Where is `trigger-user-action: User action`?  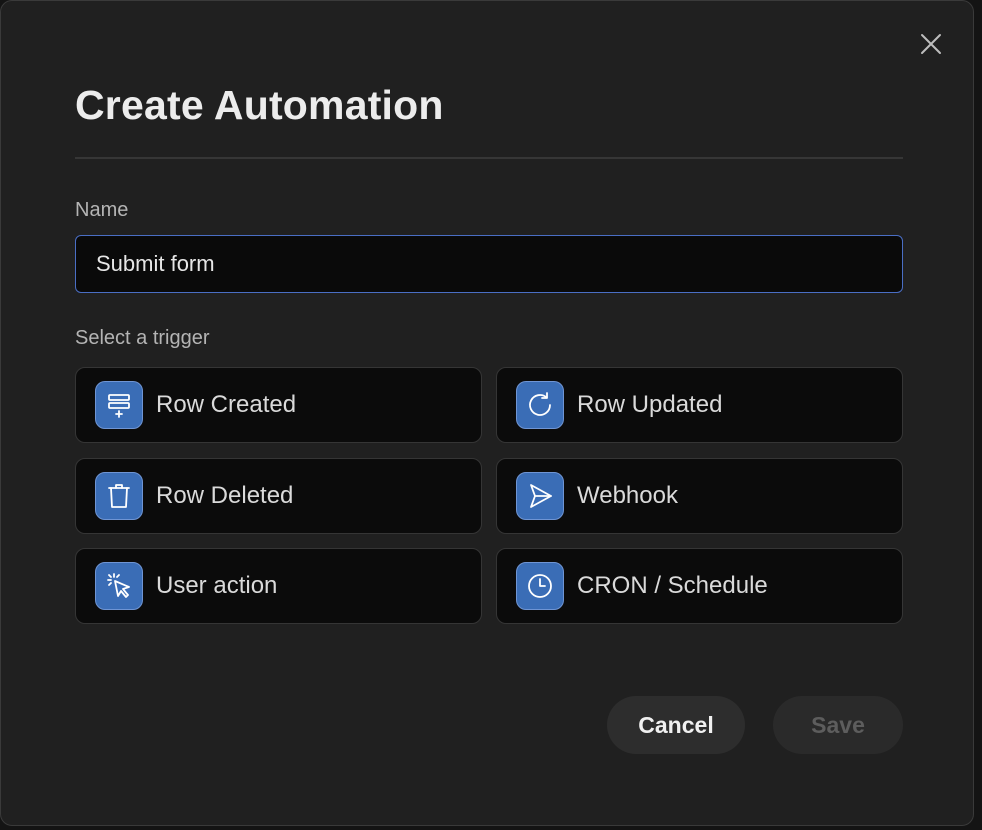 trigger-user-action: User action is located at coordinates (278, 586).